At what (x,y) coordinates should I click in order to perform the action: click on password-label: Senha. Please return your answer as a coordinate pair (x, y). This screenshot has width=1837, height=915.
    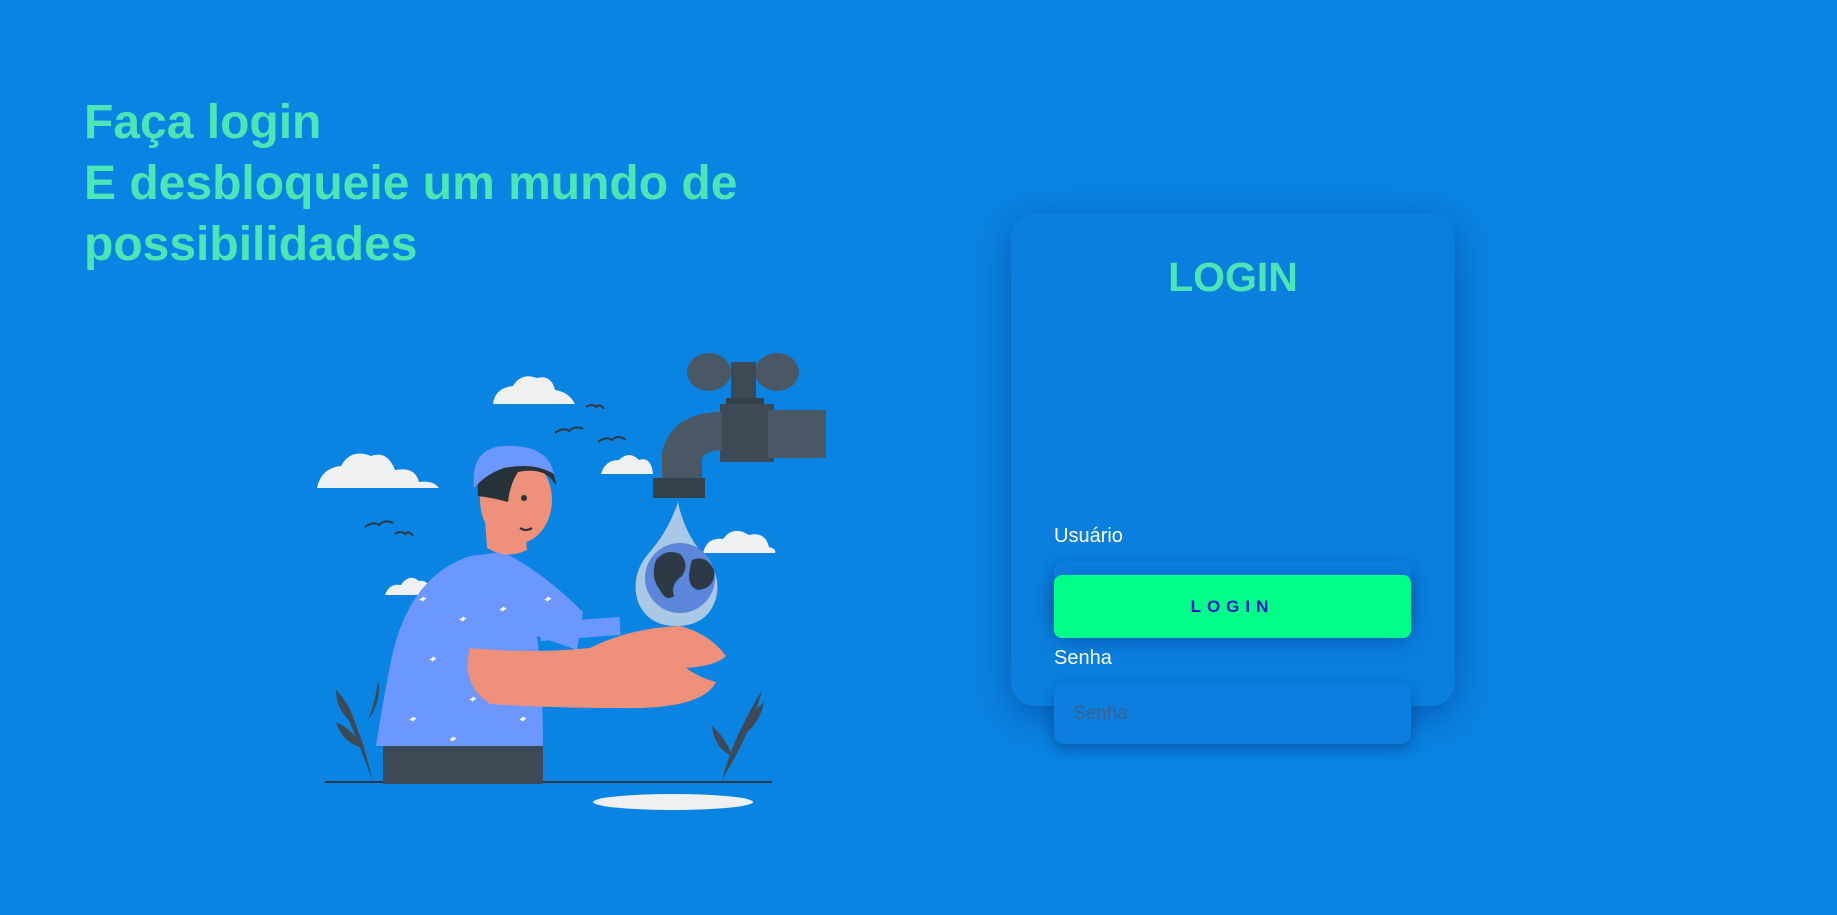
    Looking at the image, I should click on (1083, 658).